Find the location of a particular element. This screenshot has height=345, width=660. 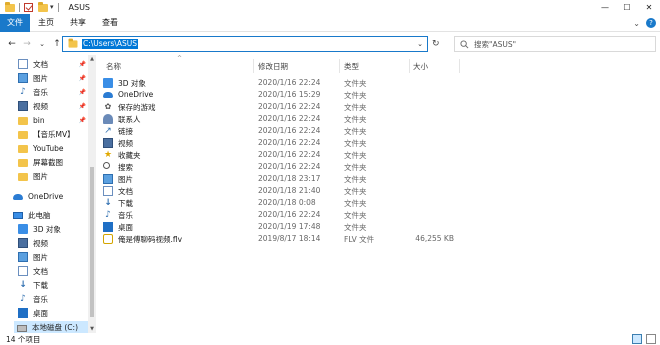

forward-button: → is located at coordinates (27, 44).